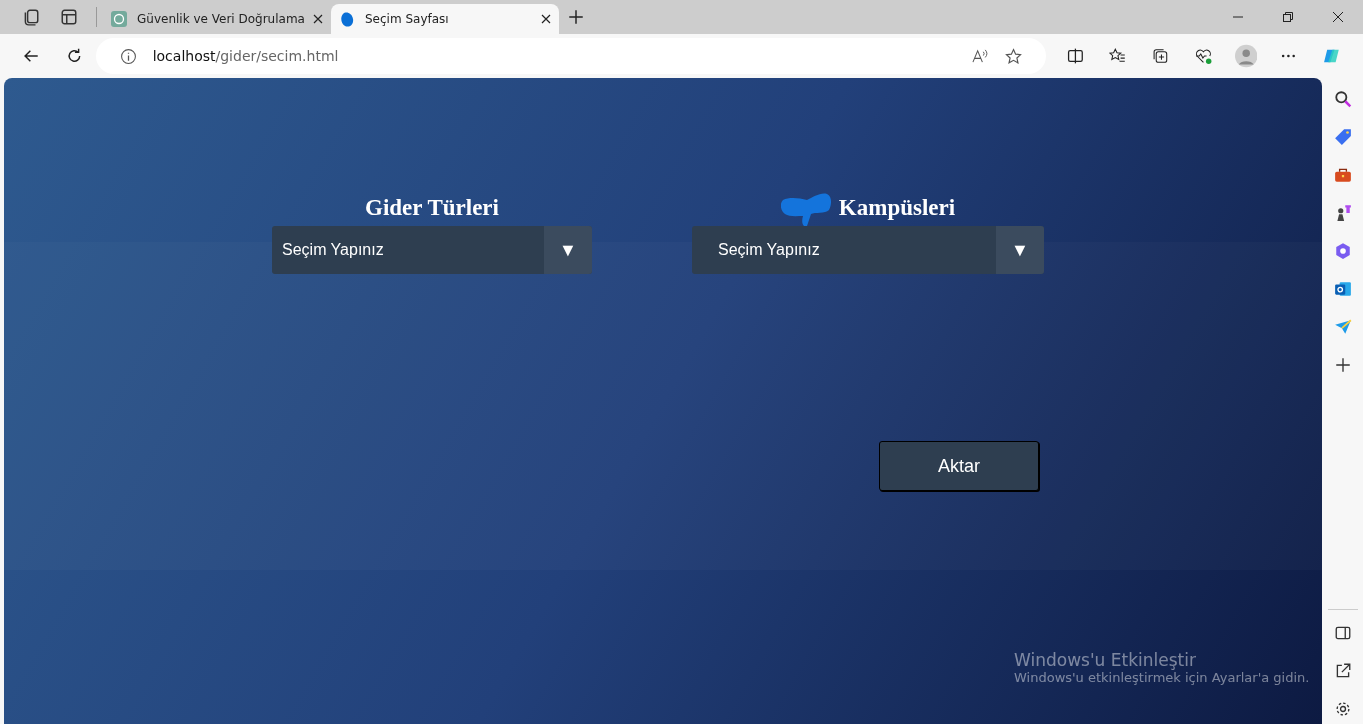 This screenshot has height=724, width=1363. I want to click on star-icon, so click(1013, 56).